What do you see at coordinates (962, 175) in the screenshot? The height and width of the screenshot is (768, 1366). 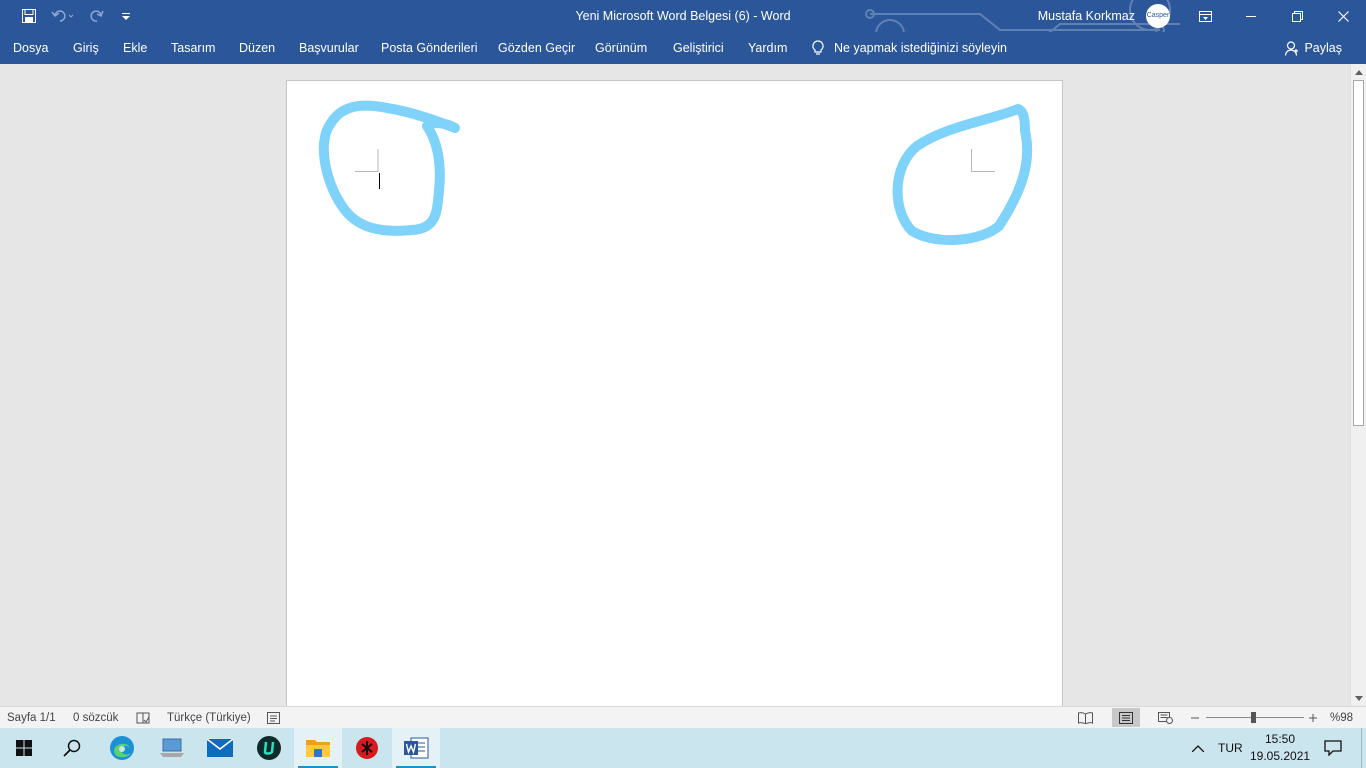 I see `ink-circle-right` at bounding box center [962, 175].